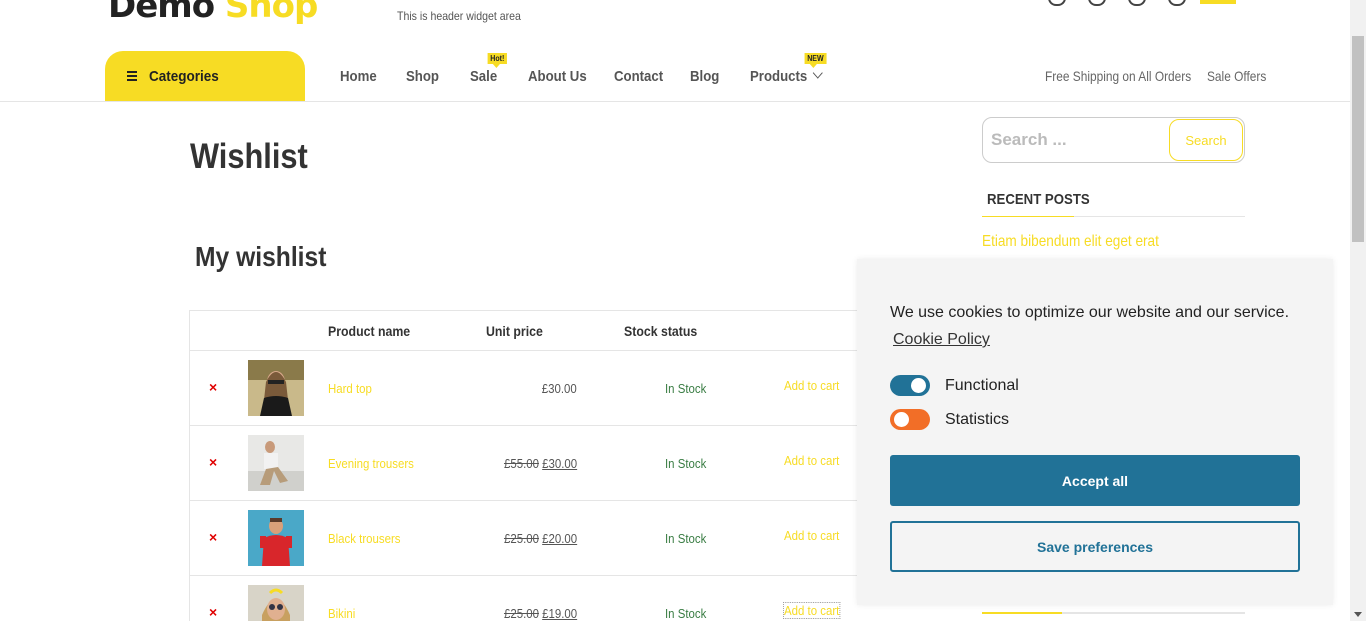 The image size is (1366, 621). Describe the element at coordinates (638, 76) in the screenshot. I see `nav-item-contact: Contact` at that location.